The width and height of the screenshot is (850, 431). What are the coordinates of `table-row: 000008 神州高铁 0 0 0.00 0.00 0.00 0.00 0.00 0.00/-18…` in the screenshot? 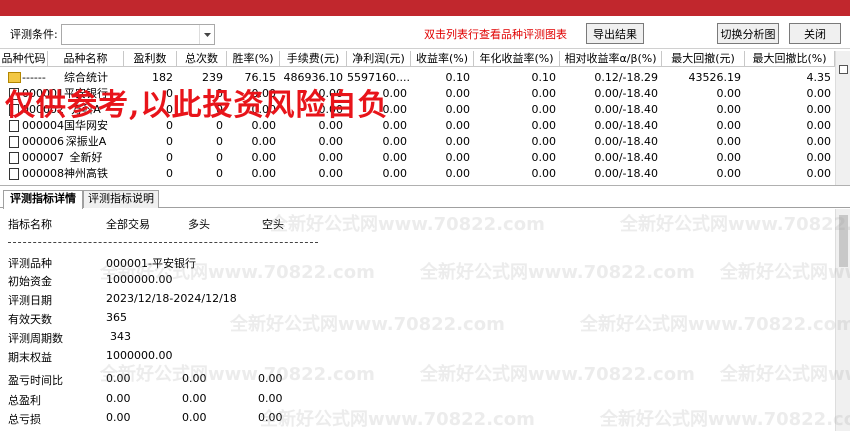 It's located at (417, 173).